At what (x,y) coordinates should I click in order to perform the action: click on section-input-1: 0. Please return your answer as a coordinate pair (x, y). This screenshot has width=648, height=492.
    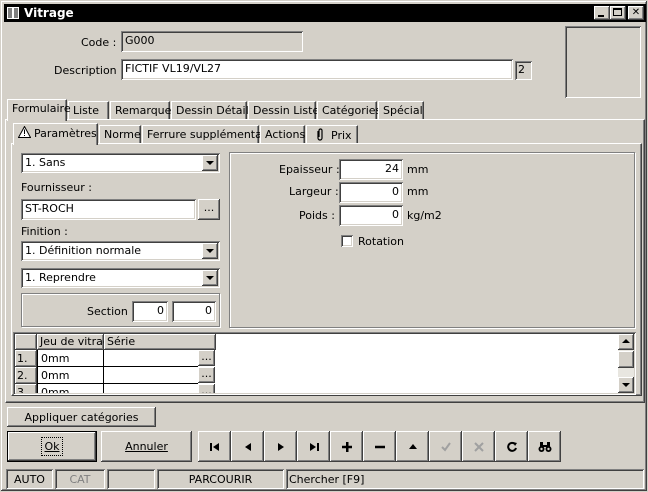
    Looking at the image, I should click on (150, 311).